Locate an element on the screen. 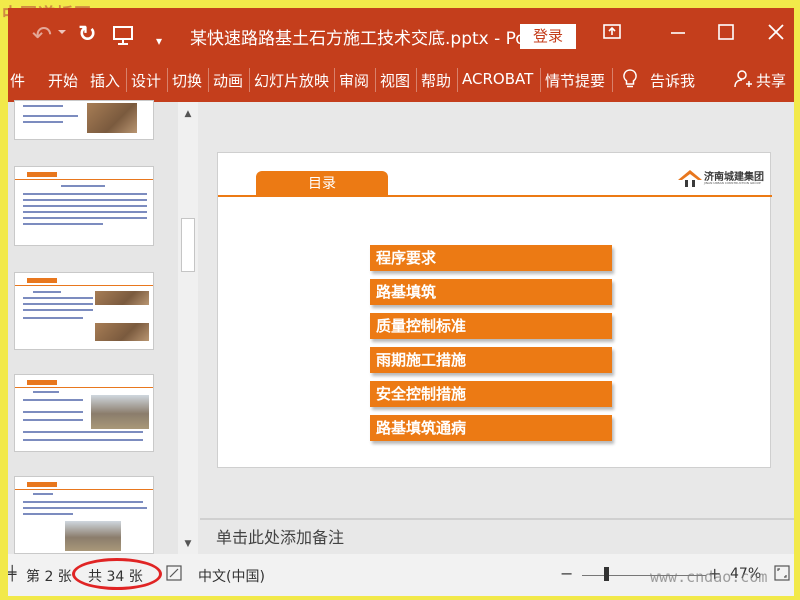  toc-item: 雨期施工措施 is located at coordinates (491, 360).